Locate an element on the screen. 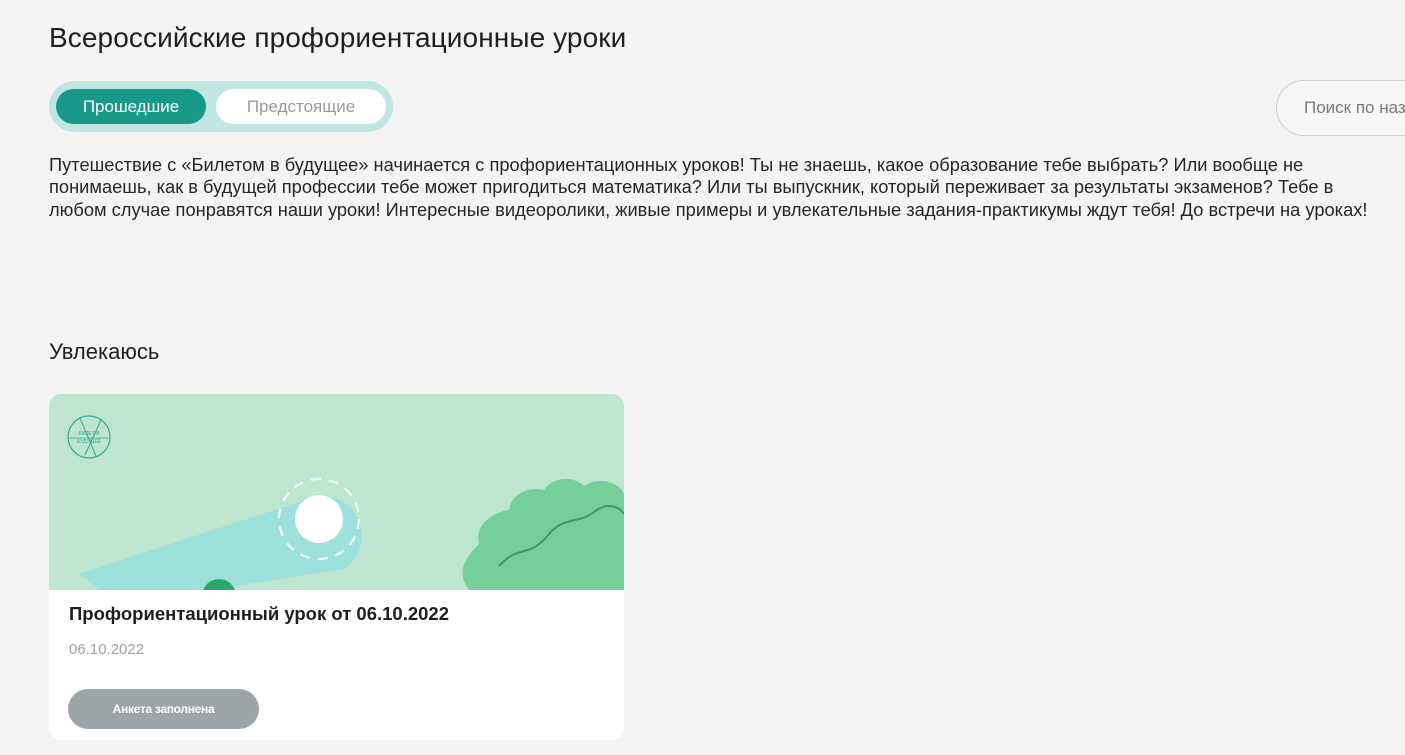 This screenshot has height=755, width=1405. search-input is located at coordinates (1340, 108).